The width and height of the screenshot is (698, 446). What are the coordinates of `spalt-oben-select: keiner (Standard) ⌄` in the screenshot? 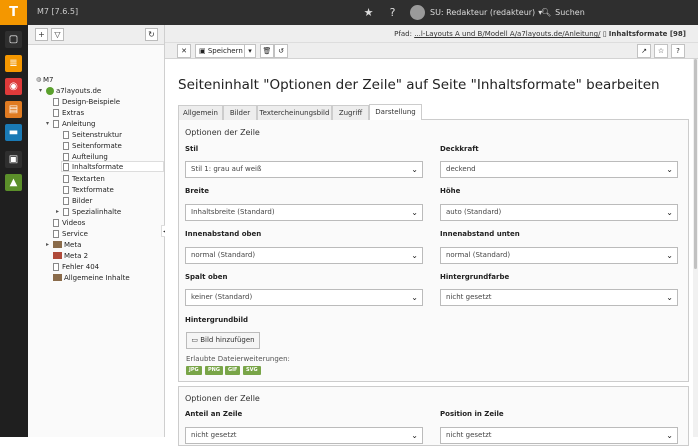 It's located at (304, 297).